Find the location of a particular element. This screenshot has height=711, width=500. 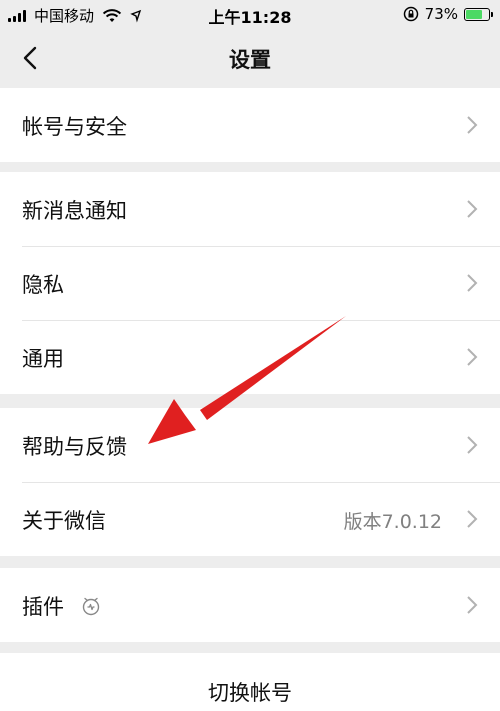

plugin-icon is located at coordinates (91, 606).